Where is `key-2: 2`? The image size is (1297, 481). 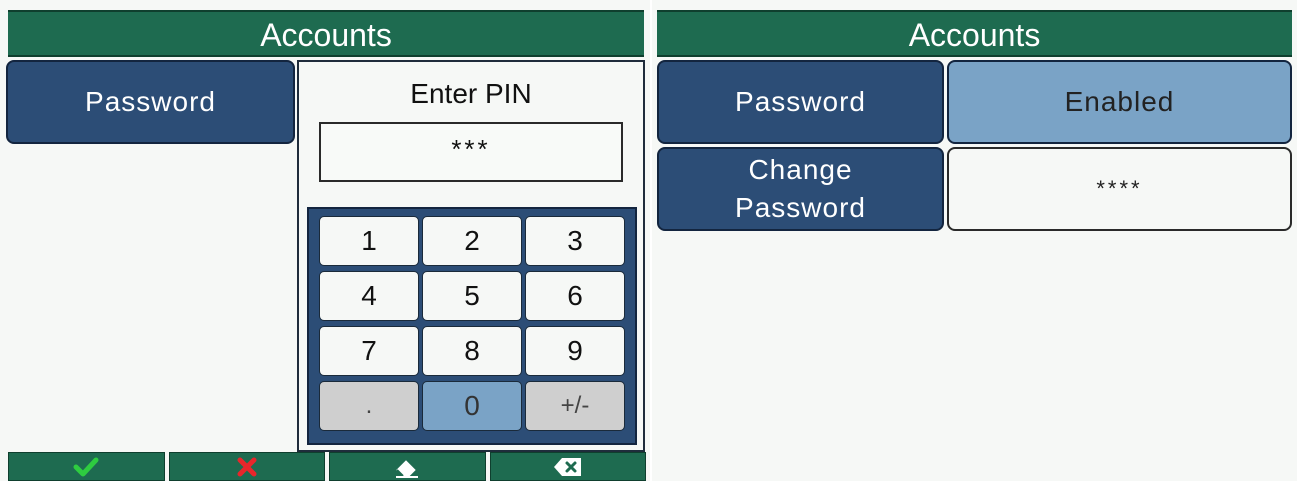 key-2: 2 is located at coordinates (472, 241).